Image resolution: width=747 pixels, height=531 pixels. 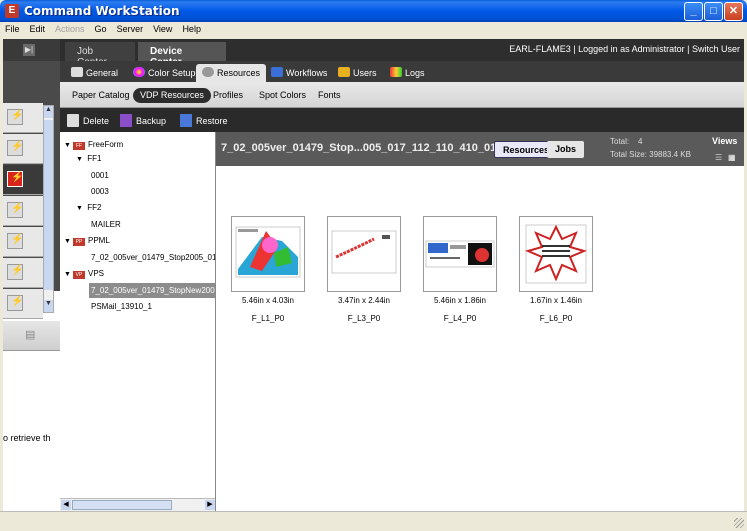 I want to click on tree-leaf: 0001, so click(x=100, y=175).